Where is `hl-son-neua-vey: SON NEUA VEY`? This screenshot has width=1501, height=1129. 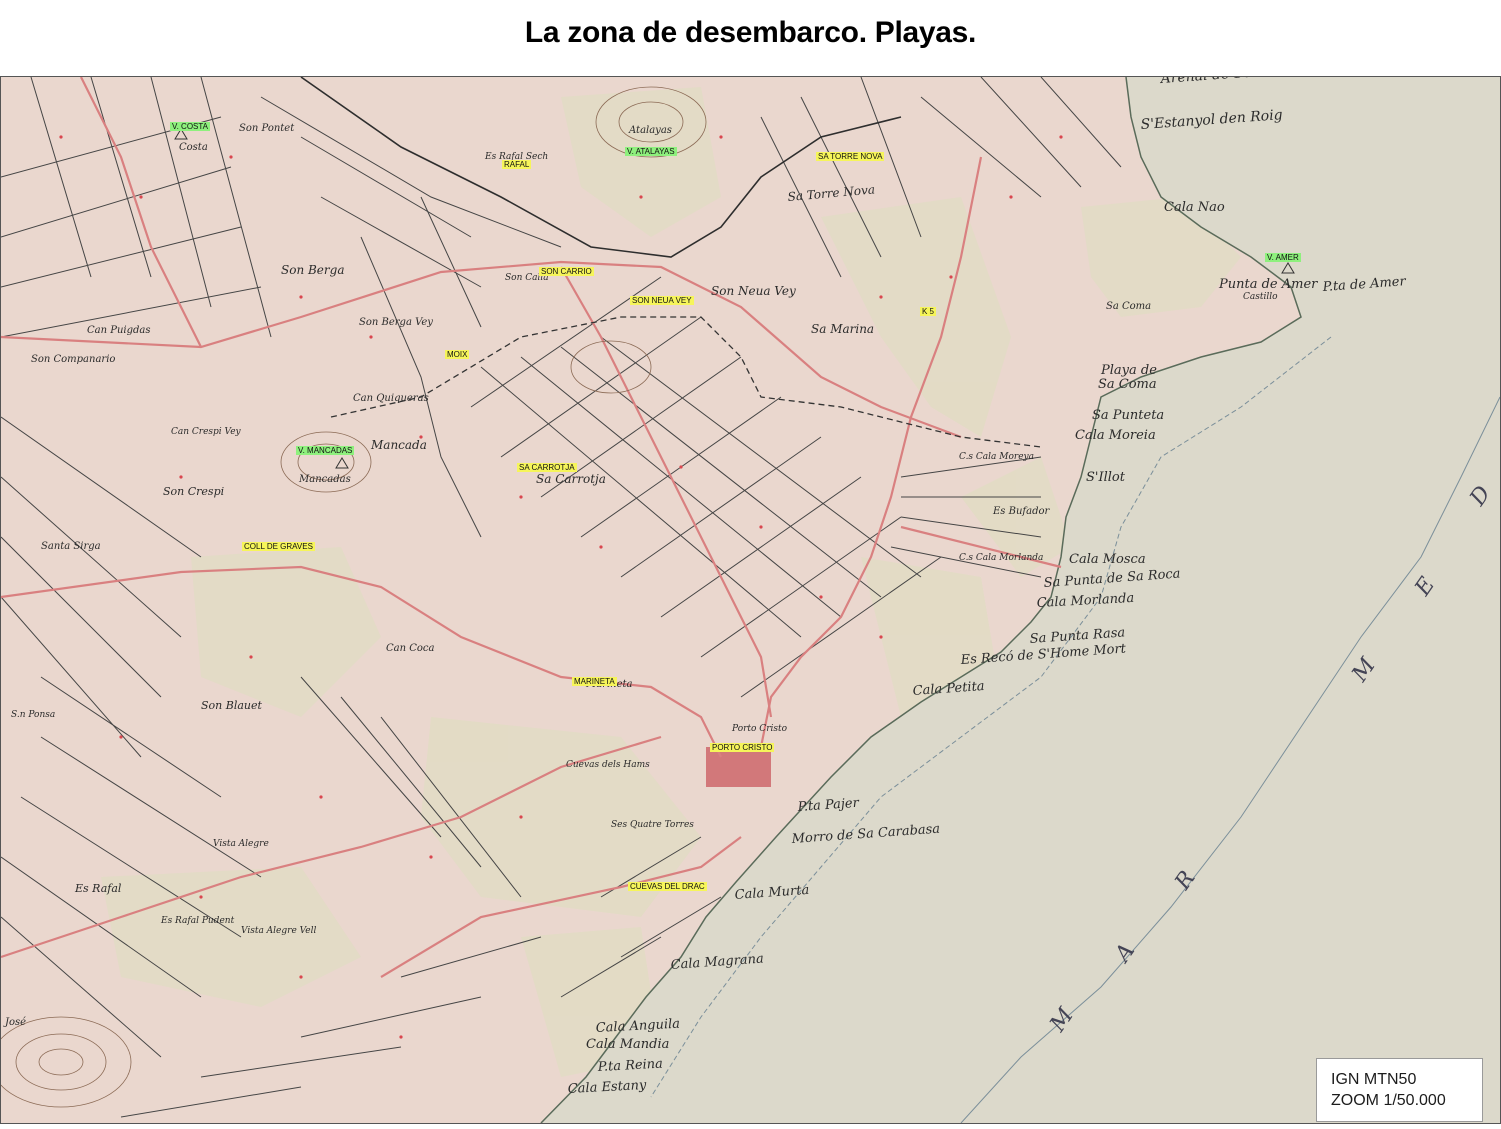
hl-son-neua-vey: SON NEUA VEY is located at coordinates (662, 300).